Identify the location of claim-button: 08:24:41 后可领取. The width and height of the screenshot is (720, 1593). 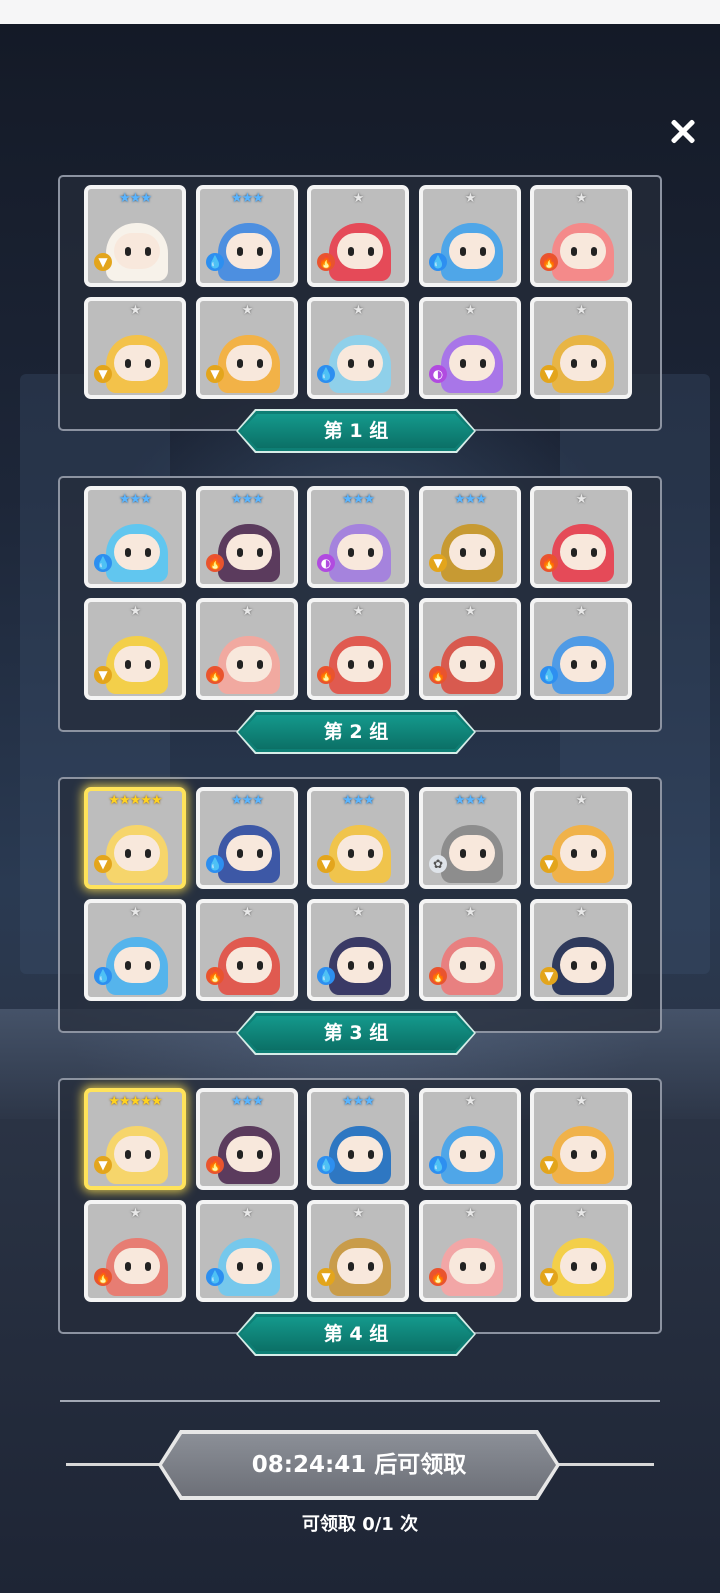
(359, 1465).